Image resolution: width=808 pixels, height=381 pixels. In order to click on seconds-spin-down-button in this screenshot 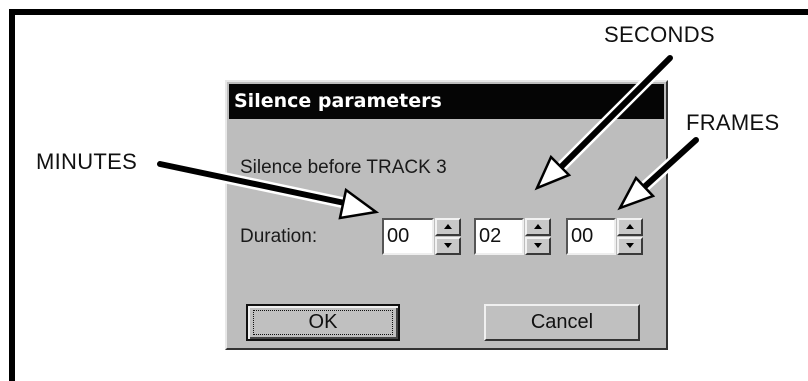, I will do `click(538, 246)`.